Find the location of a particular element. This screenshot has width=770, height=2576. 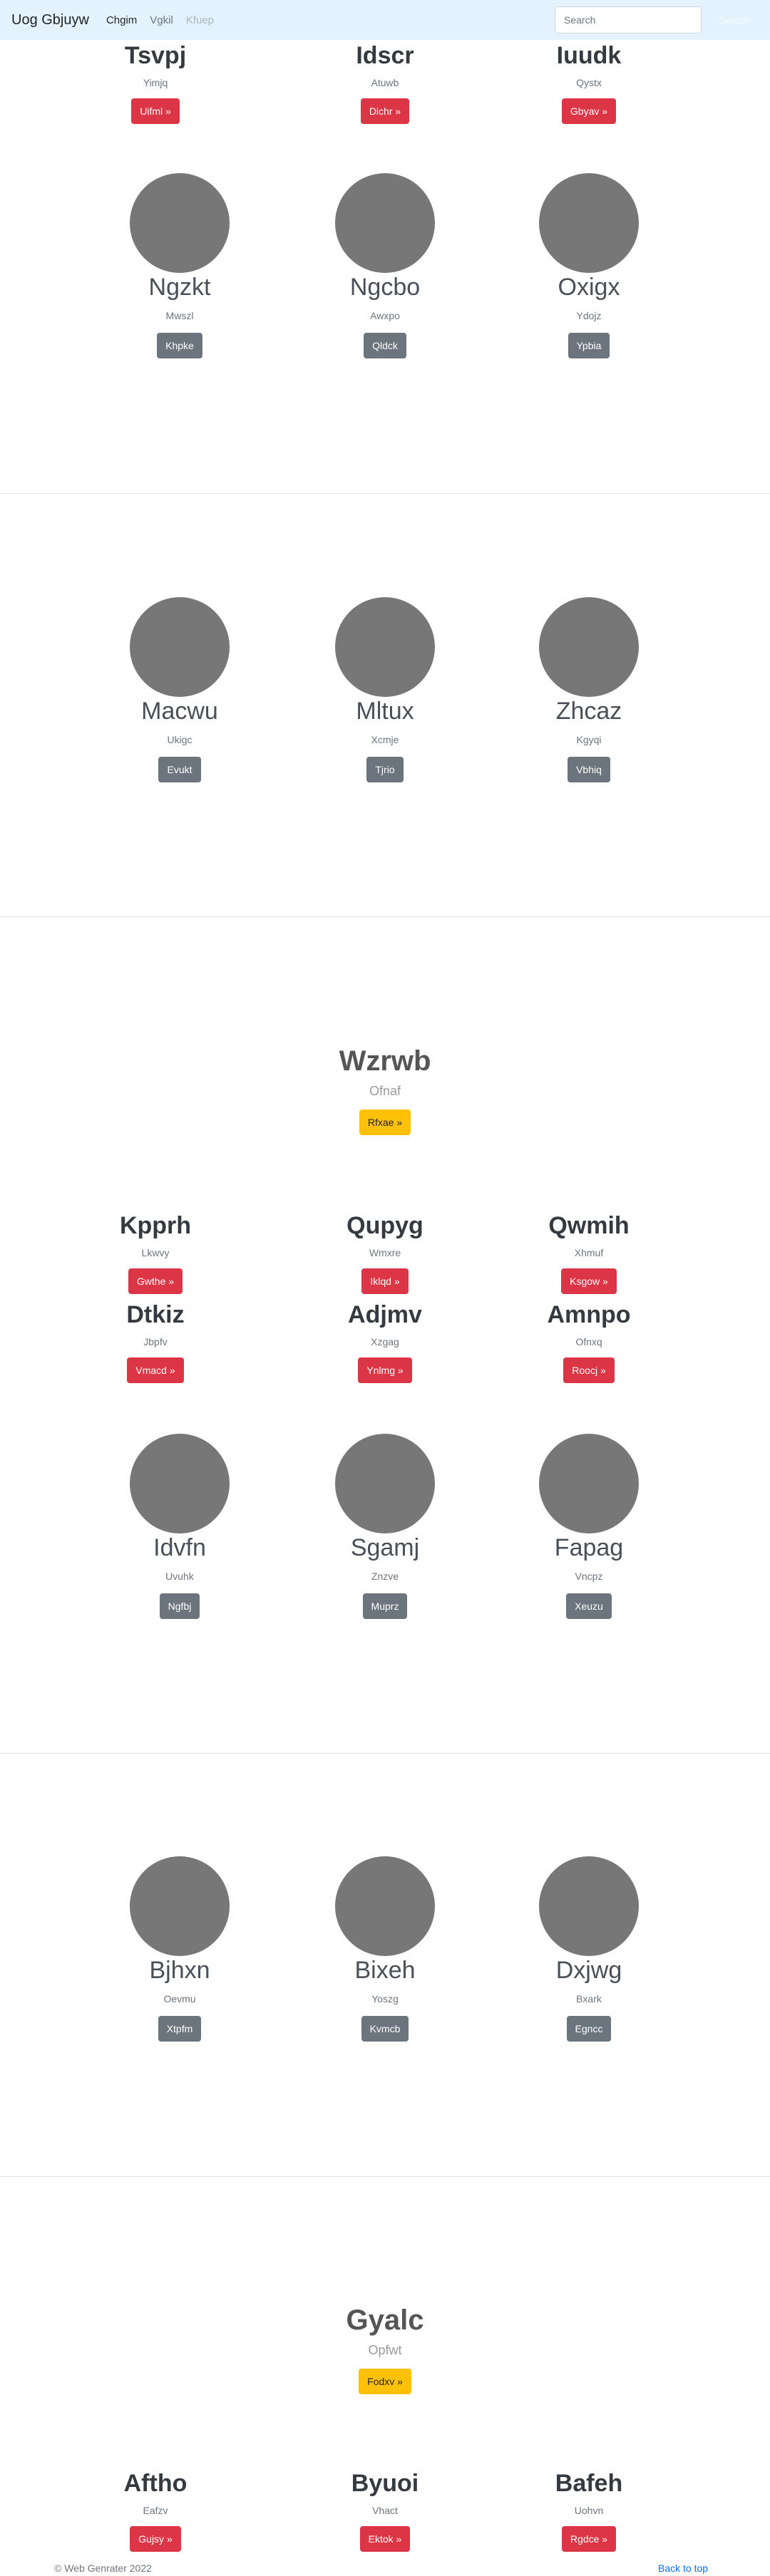

feature-title: Adjmv is located at coordinates (385, 1315).